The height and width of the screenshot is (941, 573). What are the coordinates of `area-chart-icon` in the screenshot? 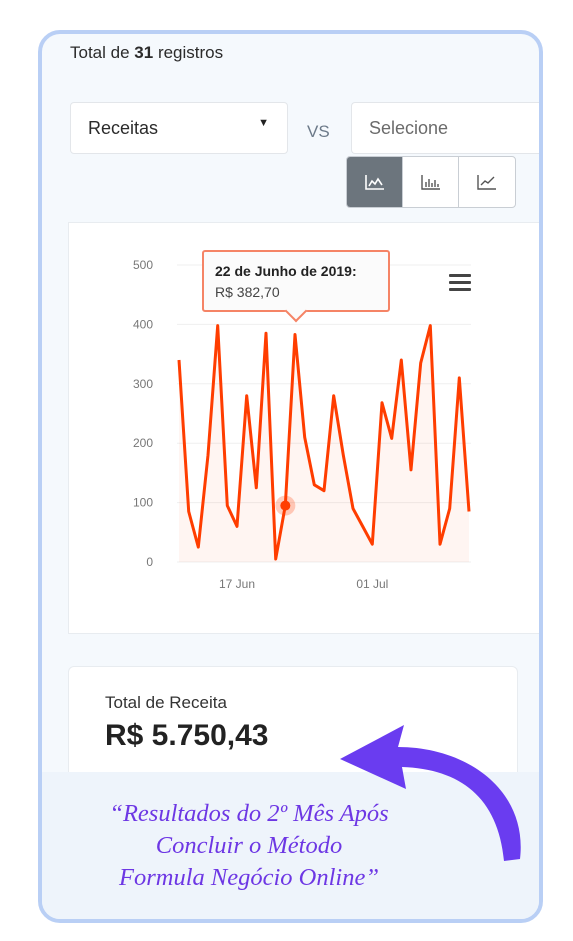 It's located at (374, 182).